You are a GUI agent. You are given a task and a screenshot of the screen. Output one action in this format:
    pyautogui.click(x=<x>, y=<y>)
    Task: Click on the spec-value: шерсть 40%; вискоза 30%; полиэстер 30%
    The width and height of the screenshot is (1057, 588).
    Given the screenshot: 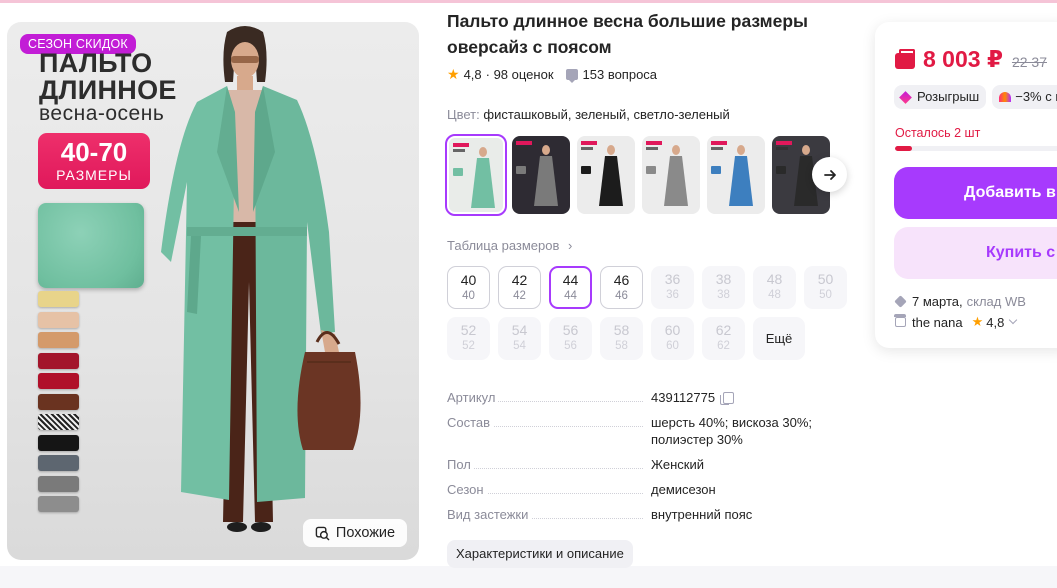 What is the action you would take?
    pyautogui.click(x=741, y=431)
    